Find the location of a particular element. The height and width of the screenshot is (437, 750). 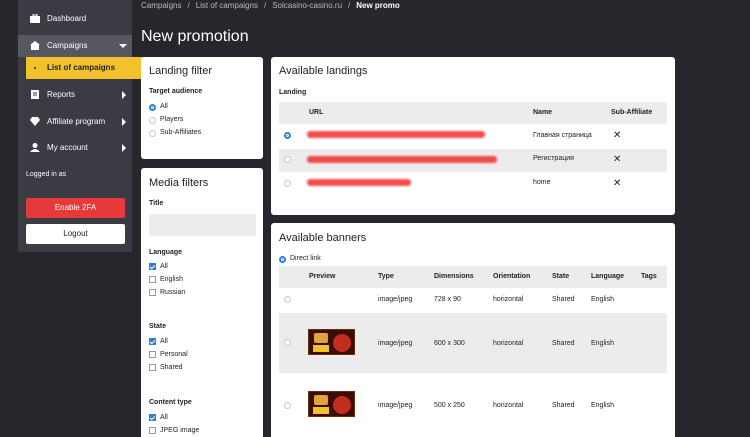

sidebar-item-label: Affiliate program is located at coordinates (76, 121).